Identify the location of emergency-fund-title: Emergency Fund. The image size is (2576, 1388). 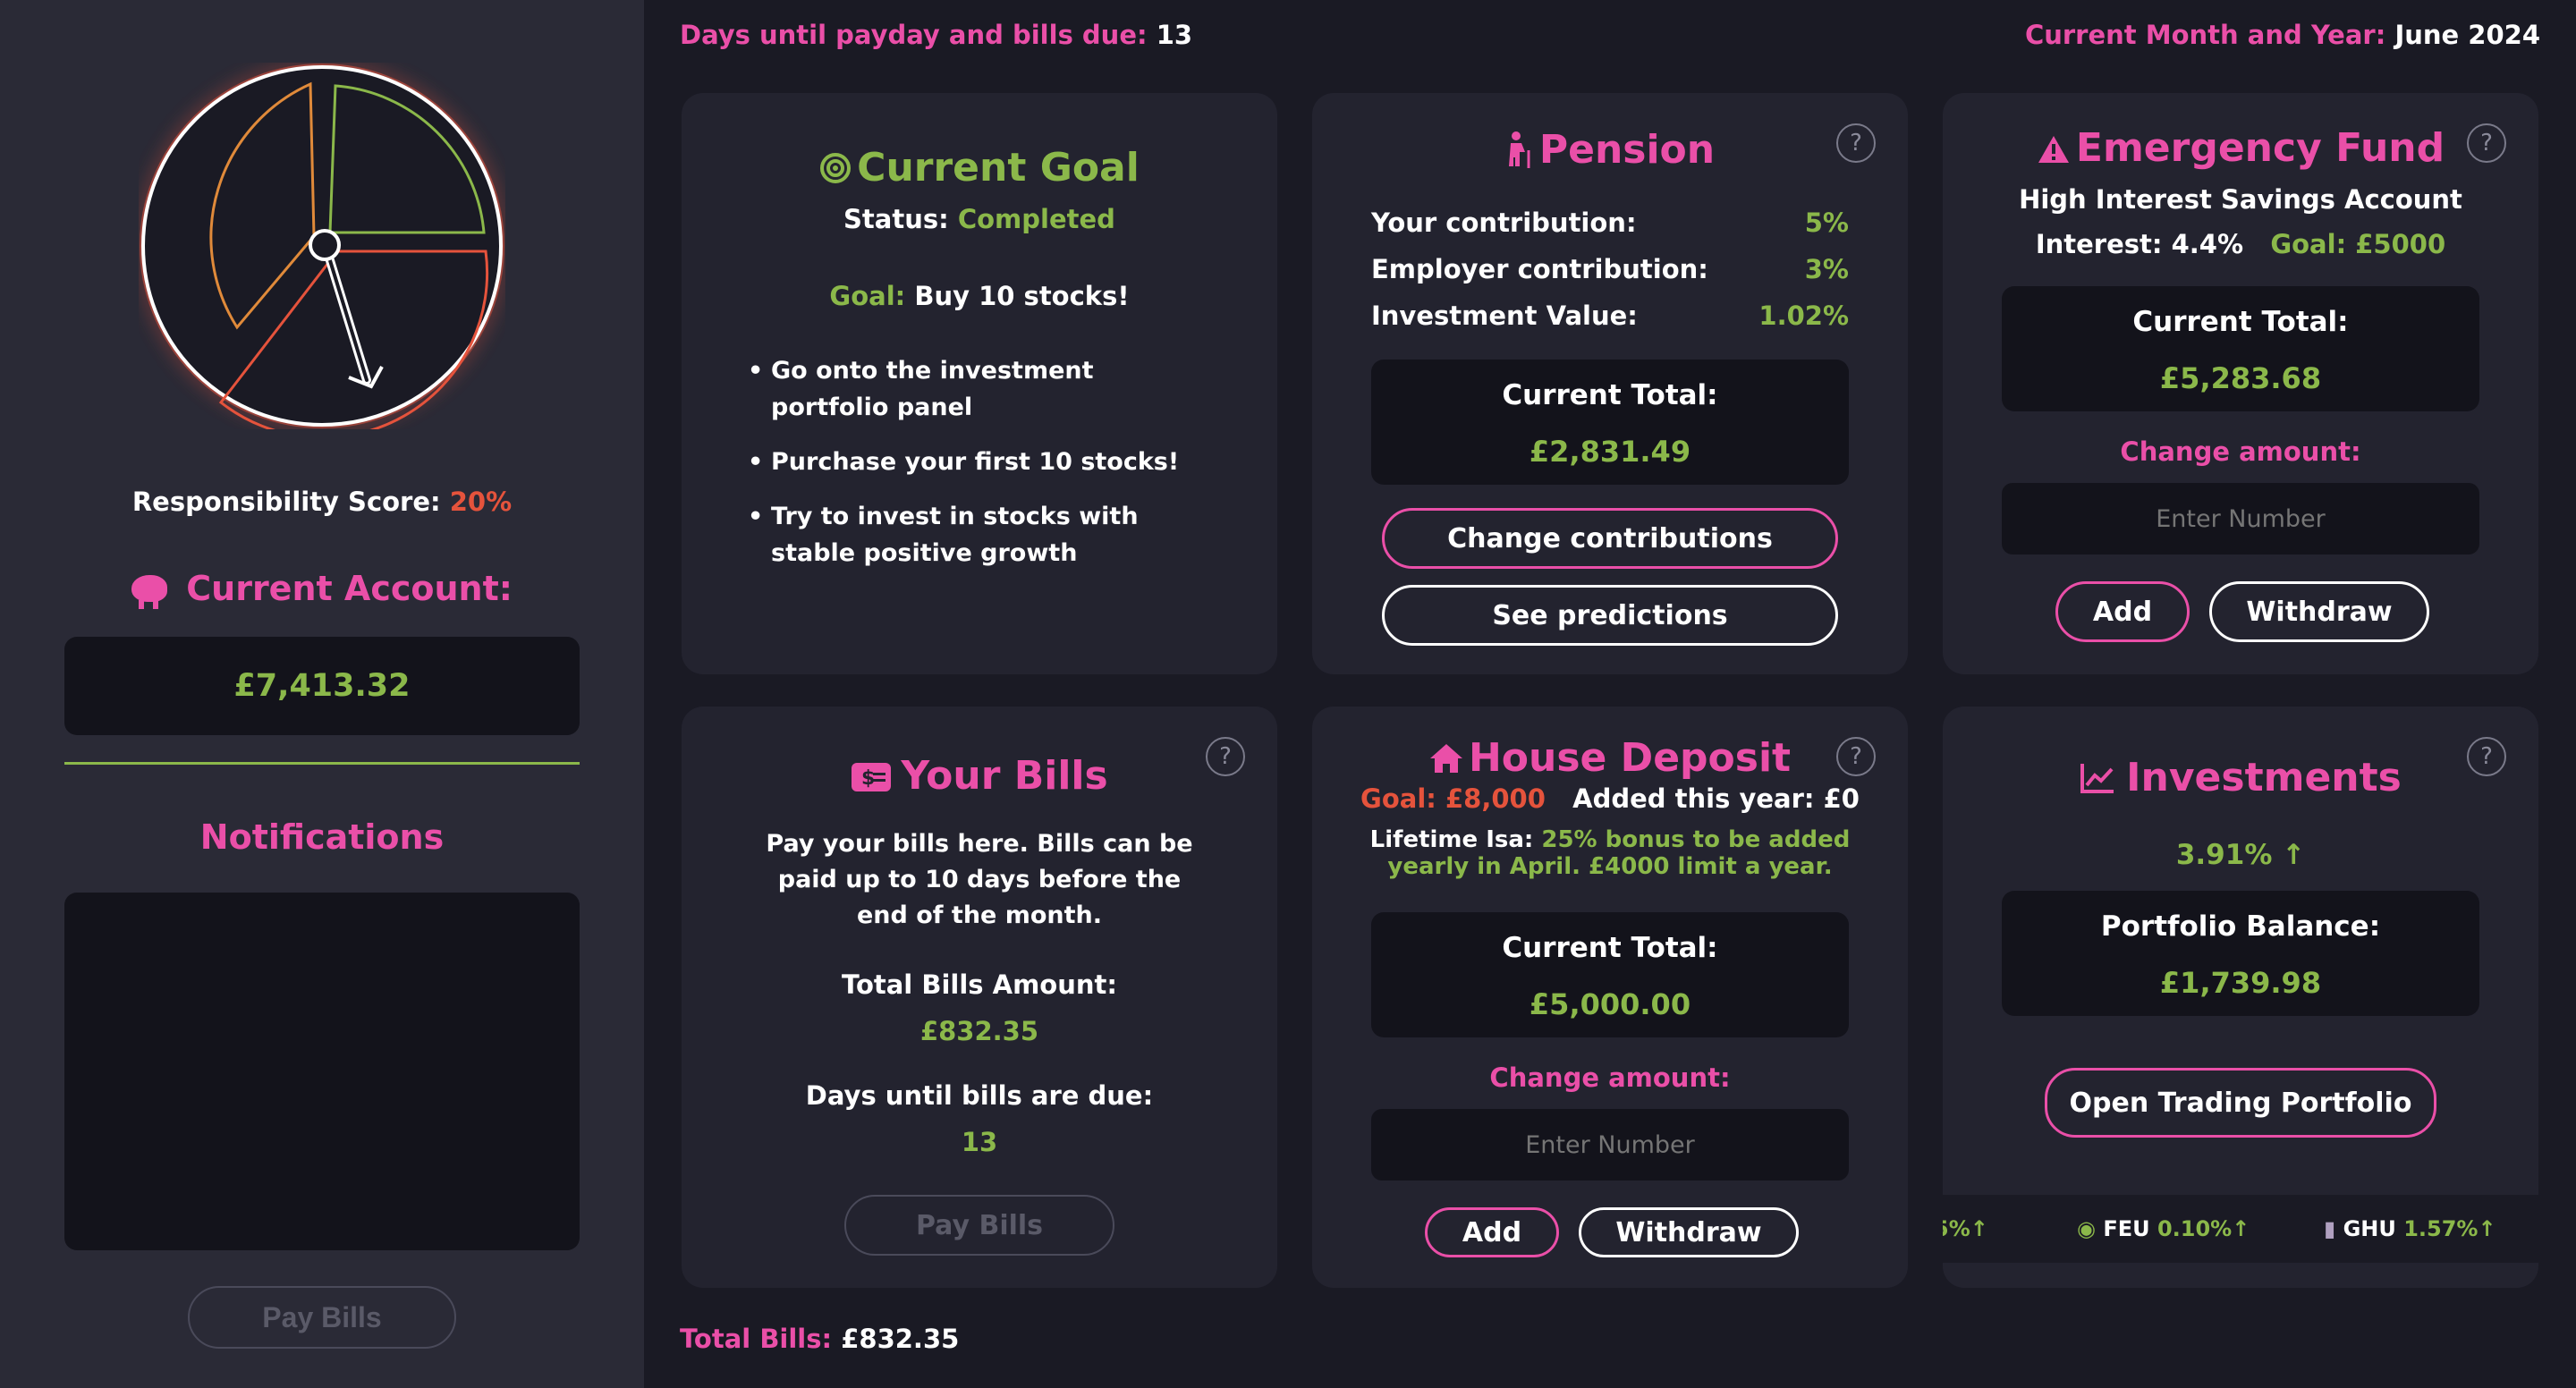
(2240, 148).